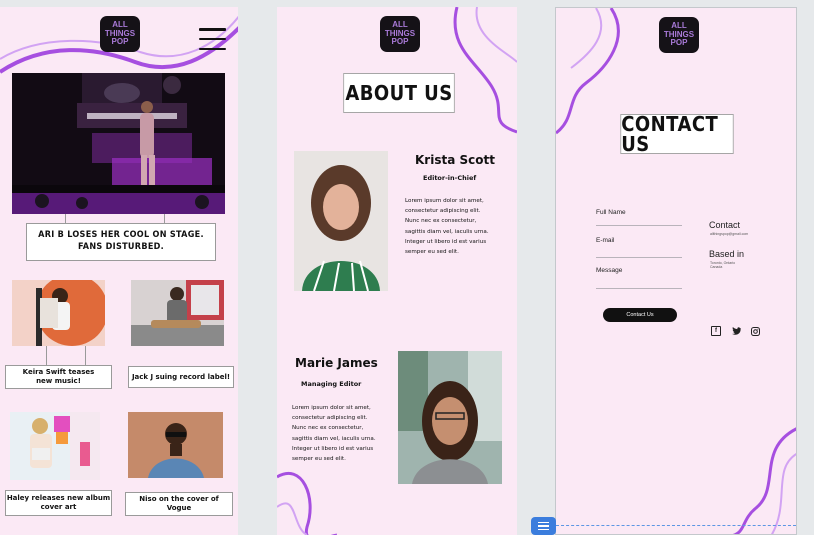  I want to click on article-image-jack, so click(177, 313).